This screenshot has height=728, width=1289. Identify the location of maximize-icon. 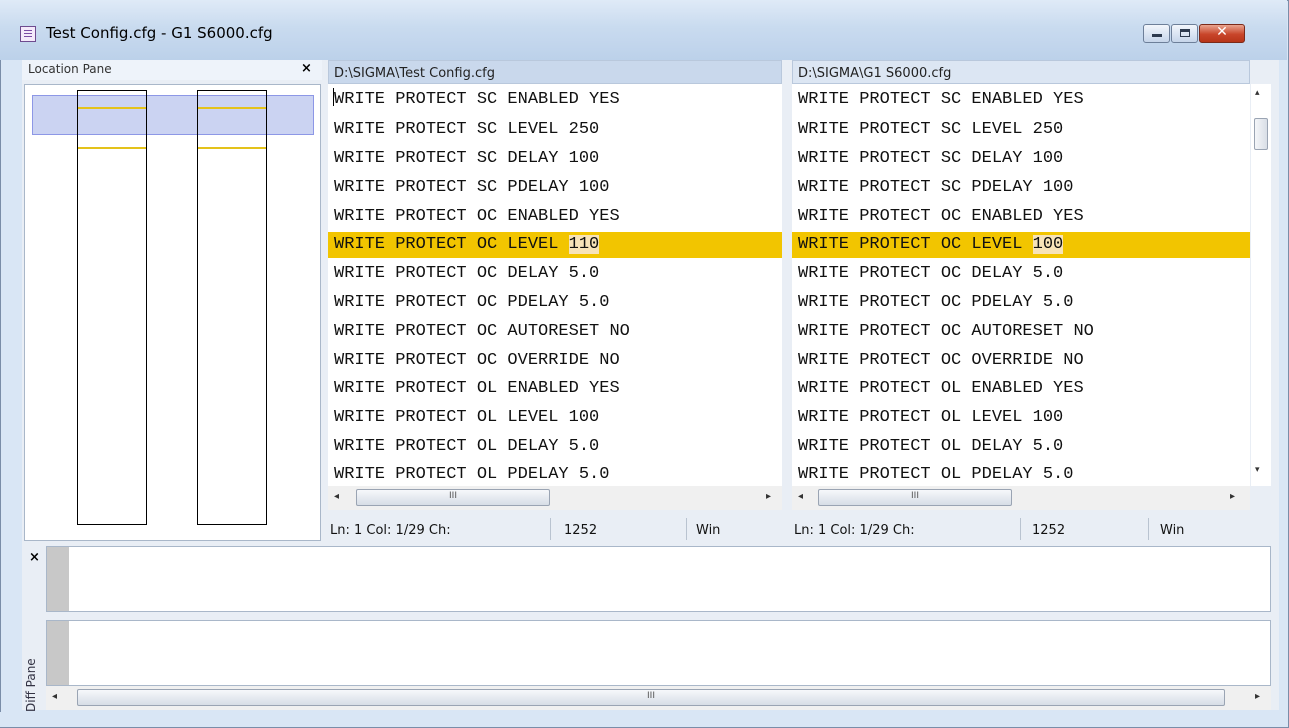
(1185, 33).